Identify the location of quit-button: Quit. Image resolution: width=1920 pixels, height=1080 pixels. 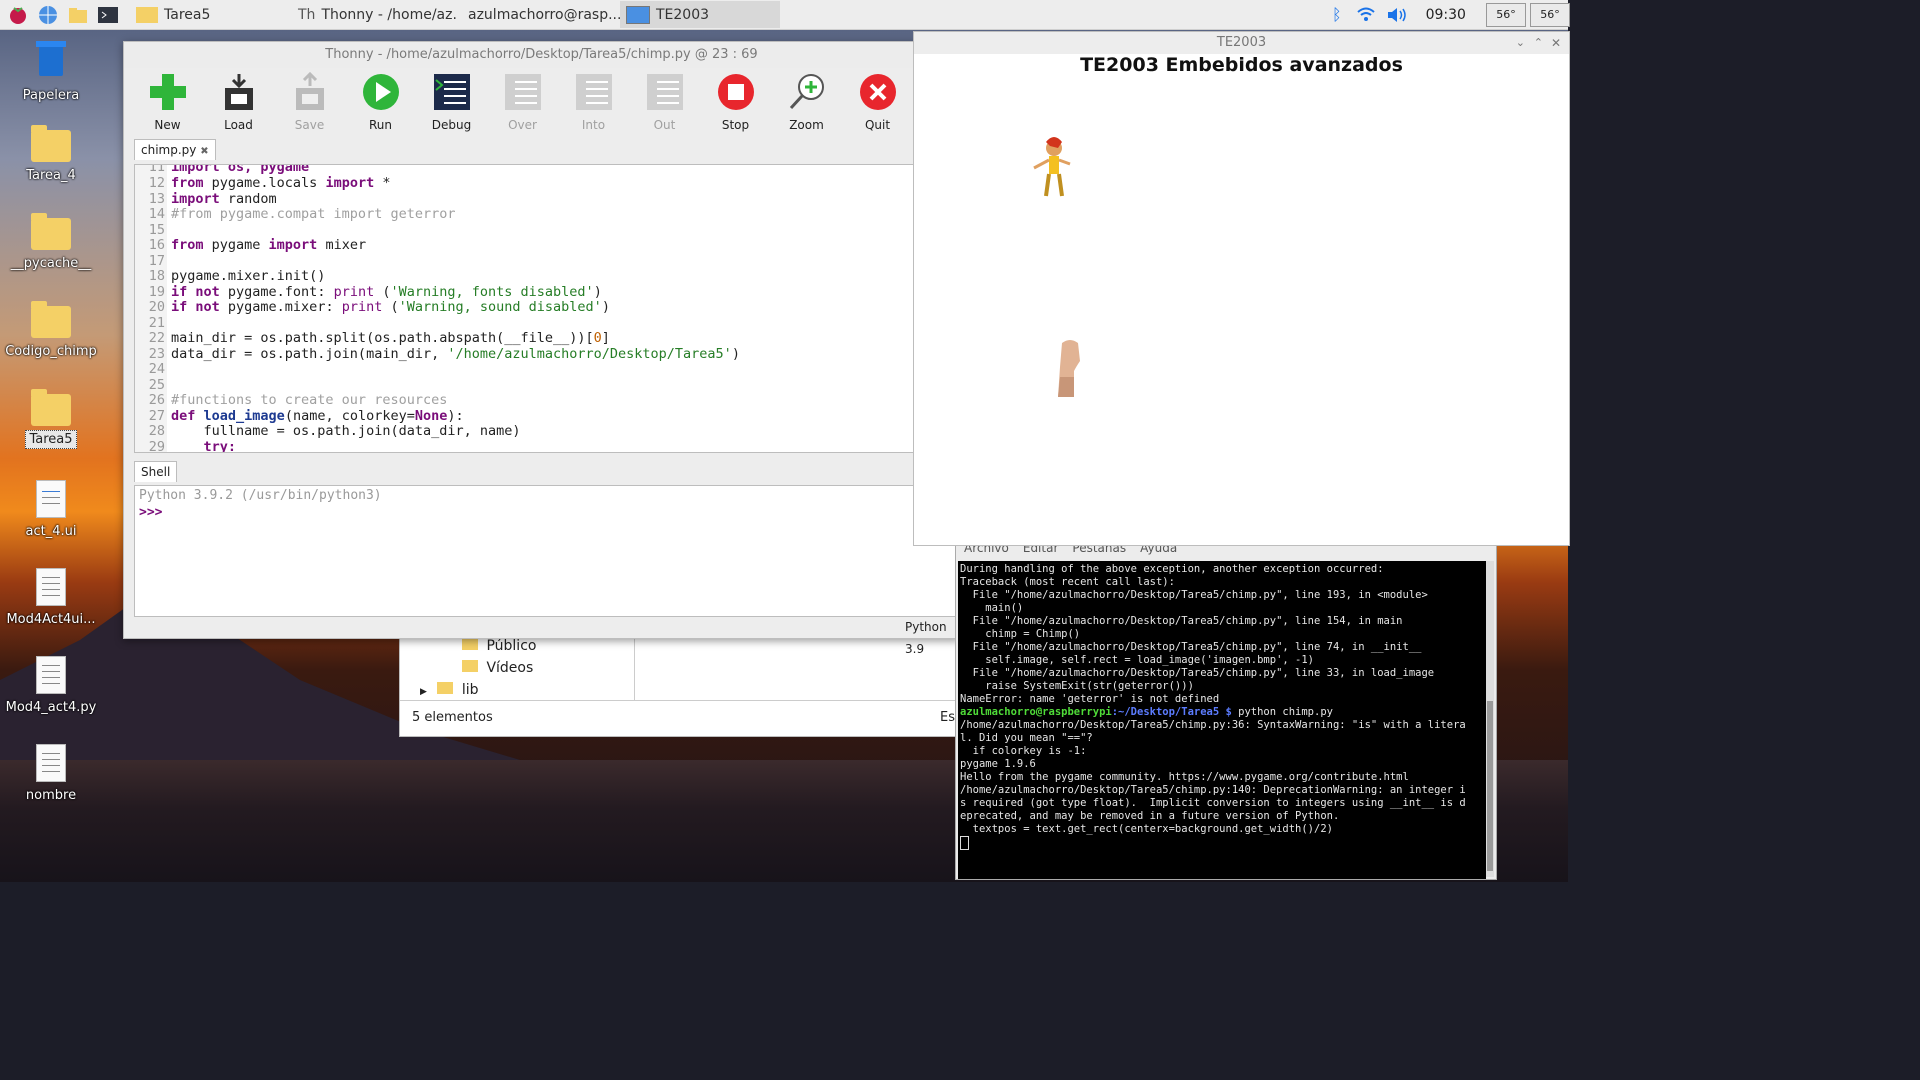
(877, 101).